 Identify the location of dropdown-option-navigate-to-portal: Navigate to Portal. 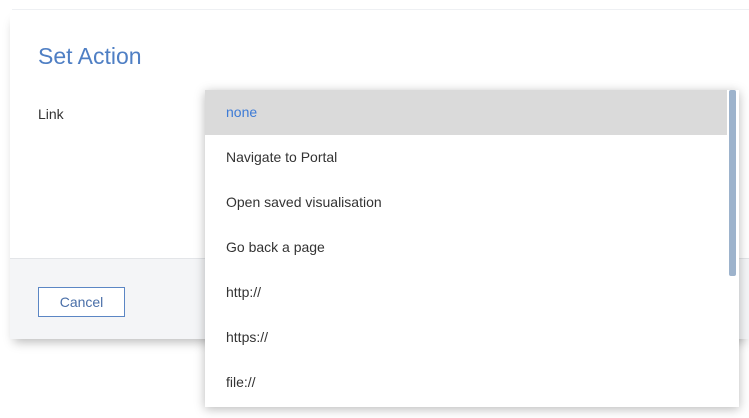
(466, 157).